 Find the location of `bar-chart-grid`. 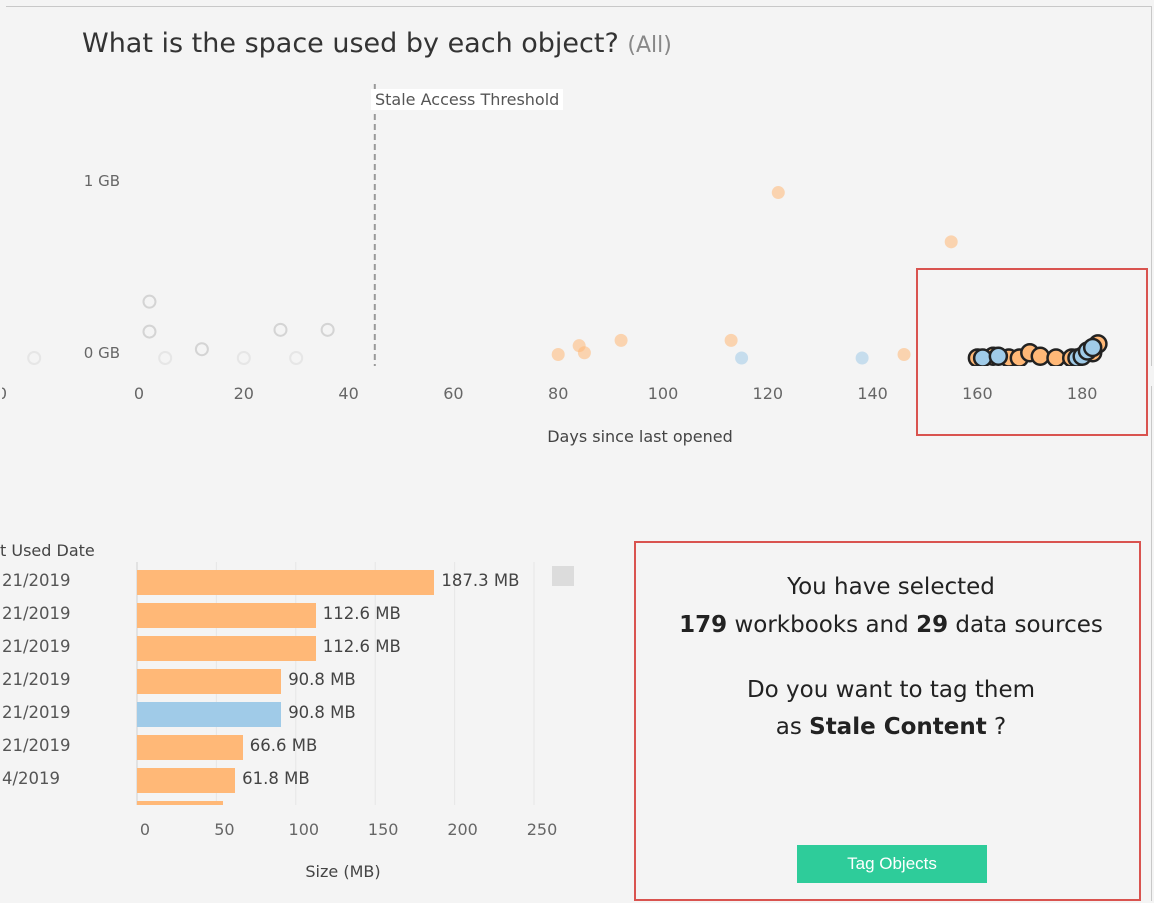

bar-chart-grid is located at coordinates (335, 683).